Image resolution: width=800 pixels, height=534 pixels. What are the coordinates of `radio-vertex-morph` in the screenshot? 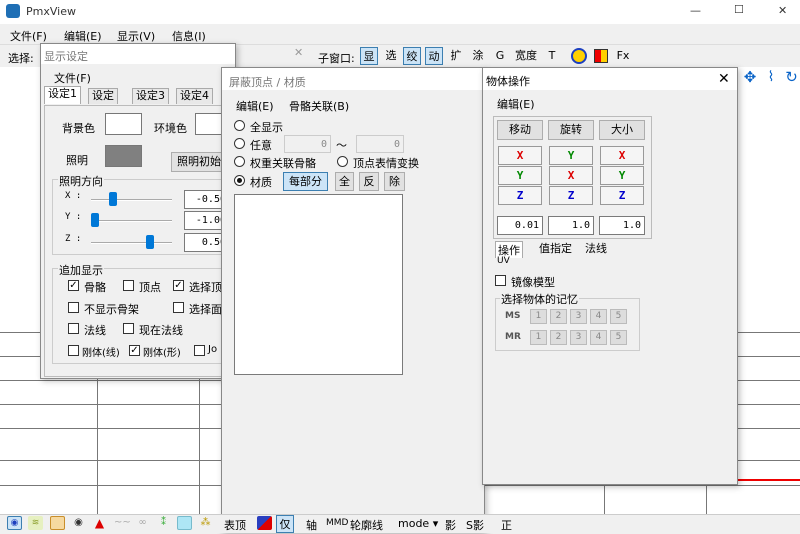 It's located at (342, 161).